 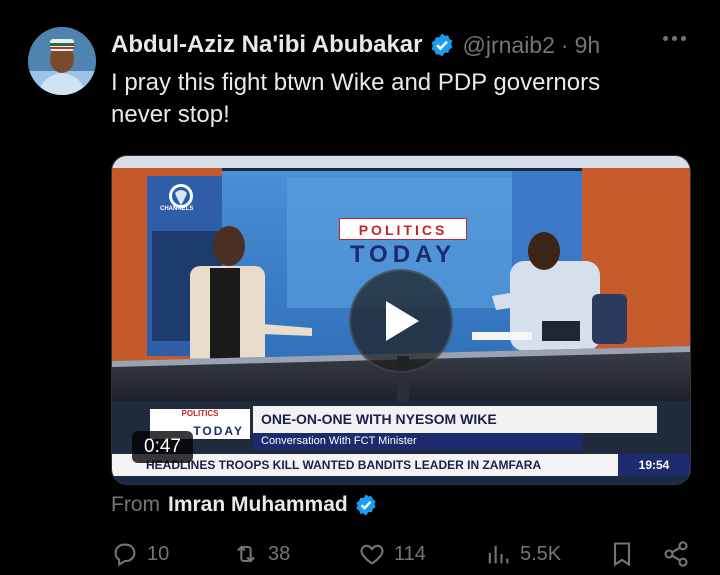 I want to click on action-bar: 10 38 114 5.5K, so click(x=360, y=557).